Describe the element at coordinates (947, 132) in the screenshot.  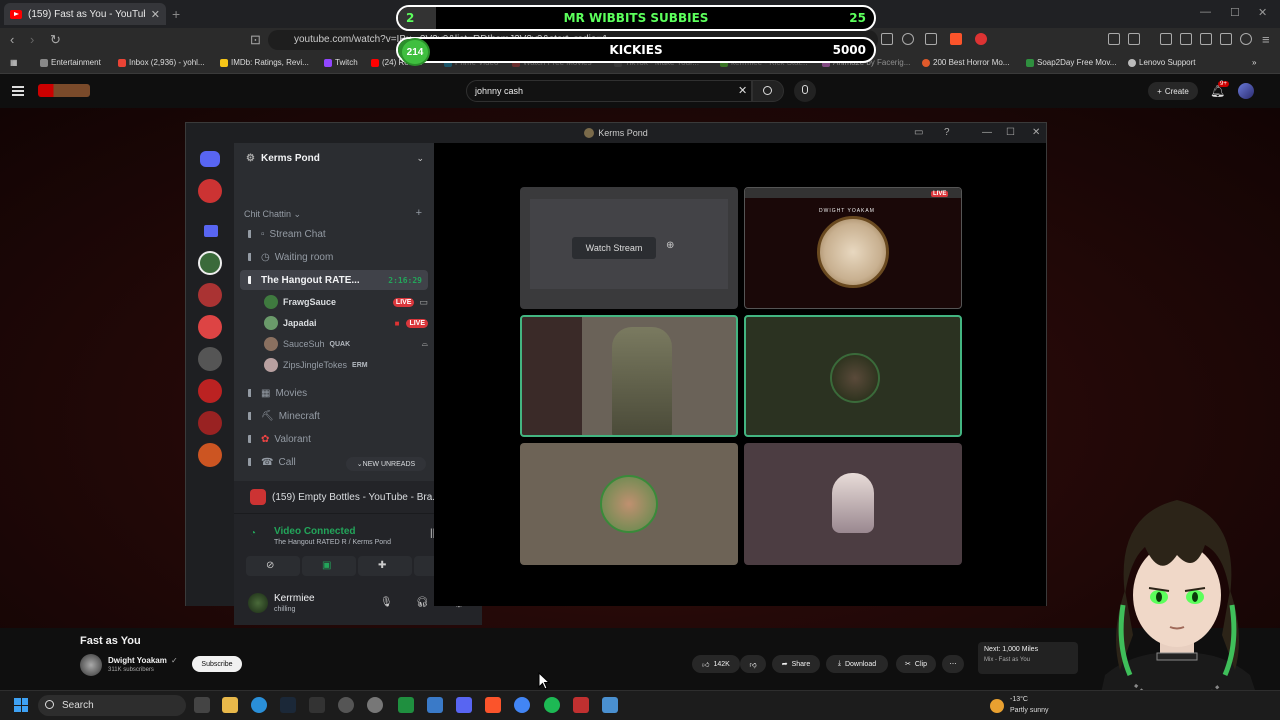
I see `help-icon: ?` at that location.